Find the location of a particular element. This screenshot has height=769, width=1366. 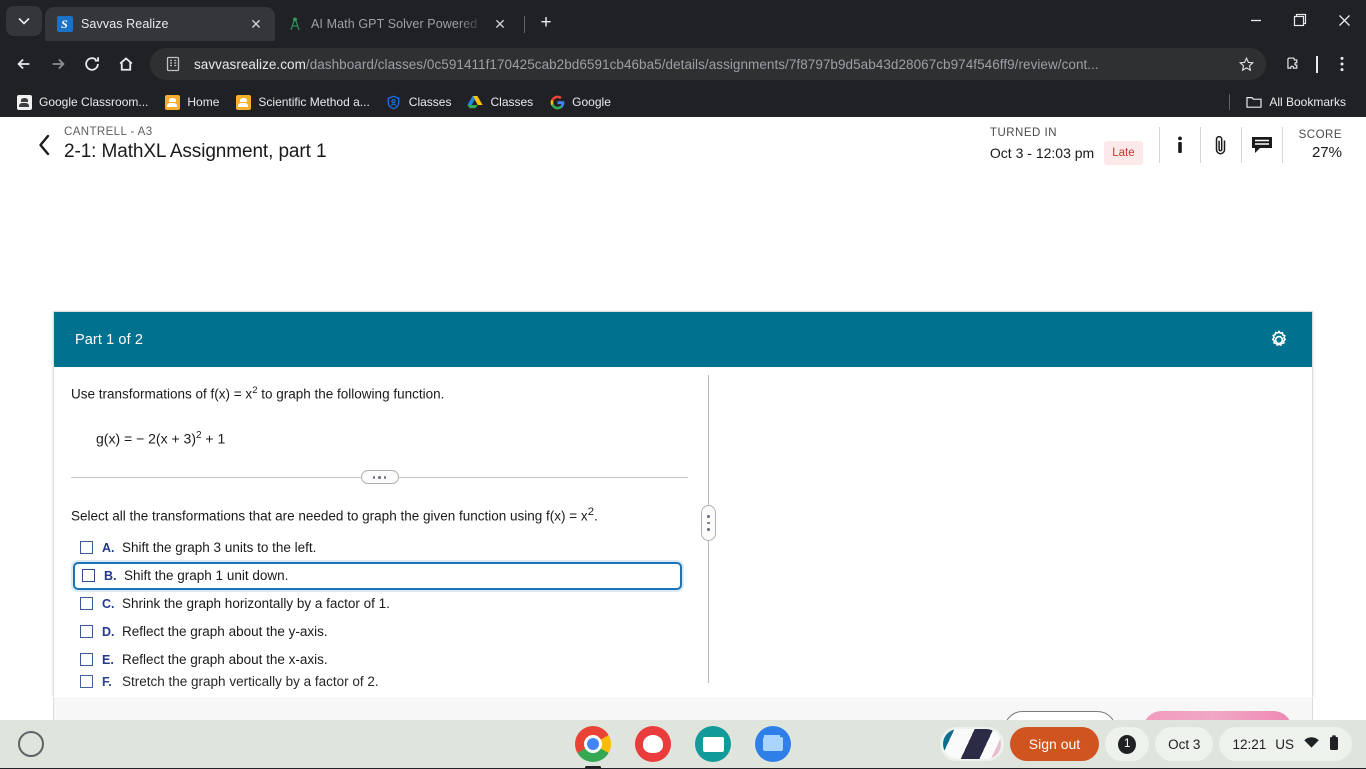

tab-ai-math-gpt: AI Math GPT Solver Powered by ✕ is located at coordinates (397, 24).